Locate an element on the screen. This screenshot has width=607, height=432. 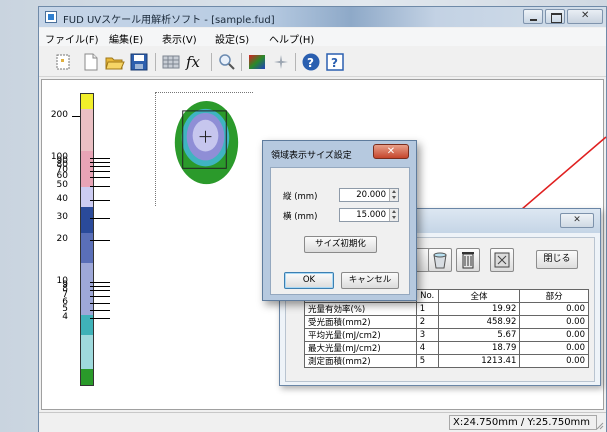
row-no: 3 is located at coordinates (427, 335).